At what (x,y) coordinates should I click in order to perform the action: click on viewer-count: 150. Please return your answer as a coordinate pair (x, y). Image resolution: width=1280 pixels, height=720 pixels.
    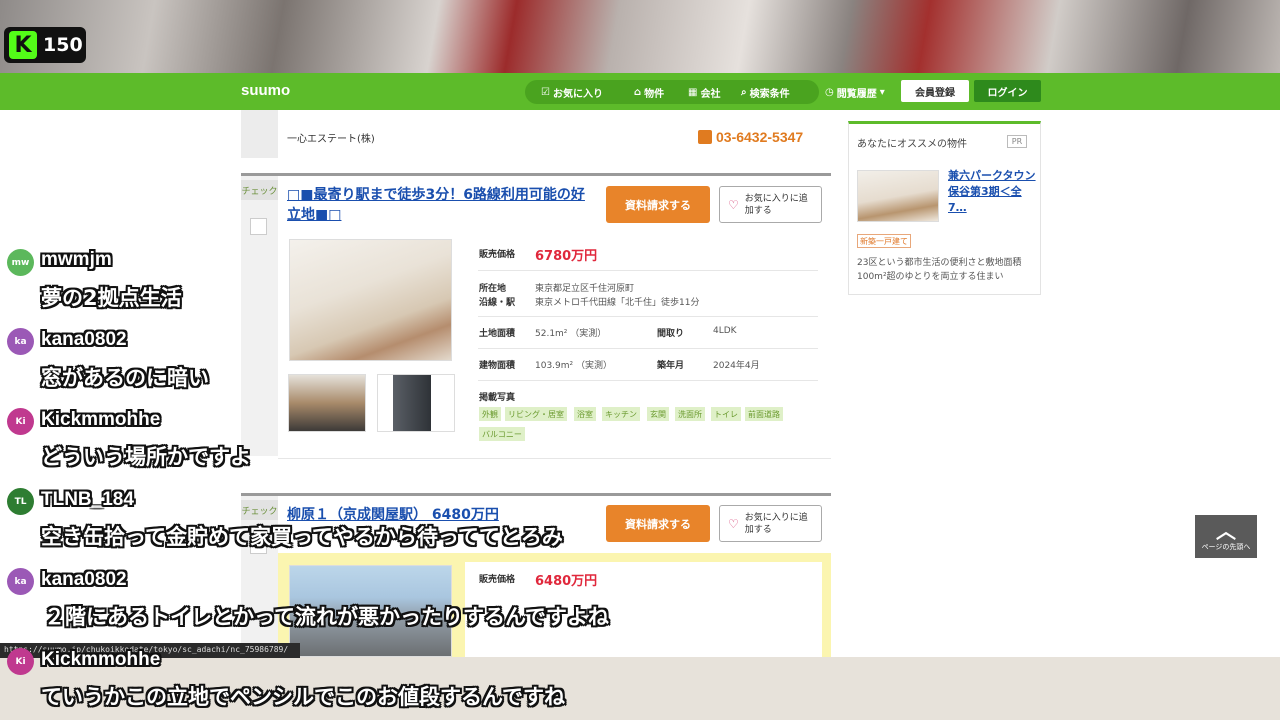
    Looking at the image, I should click on (63, 45).